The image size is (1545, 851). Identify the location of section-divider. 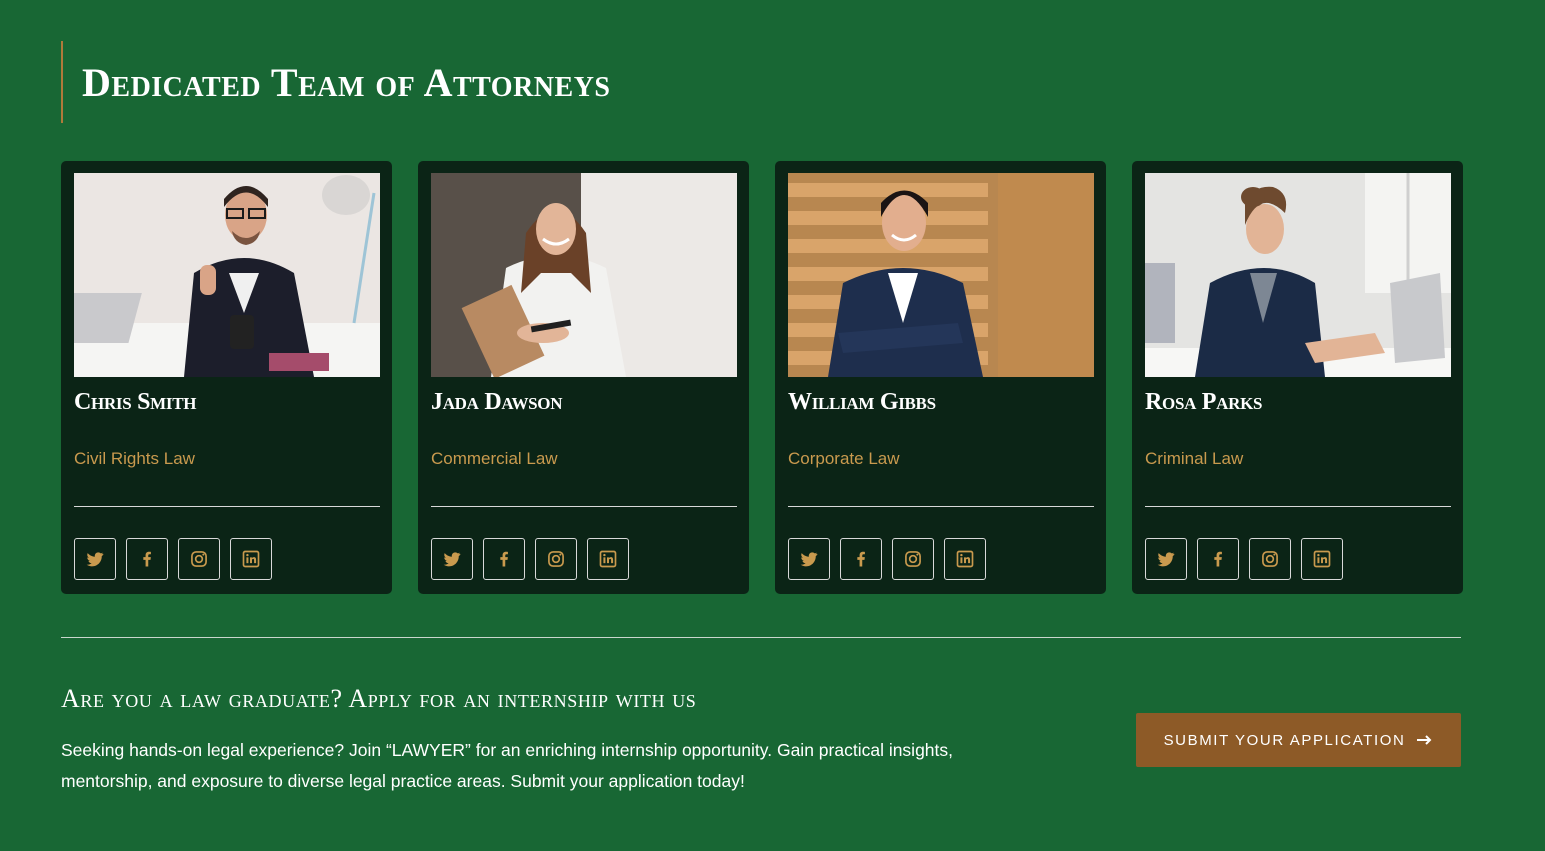
(761, 637).